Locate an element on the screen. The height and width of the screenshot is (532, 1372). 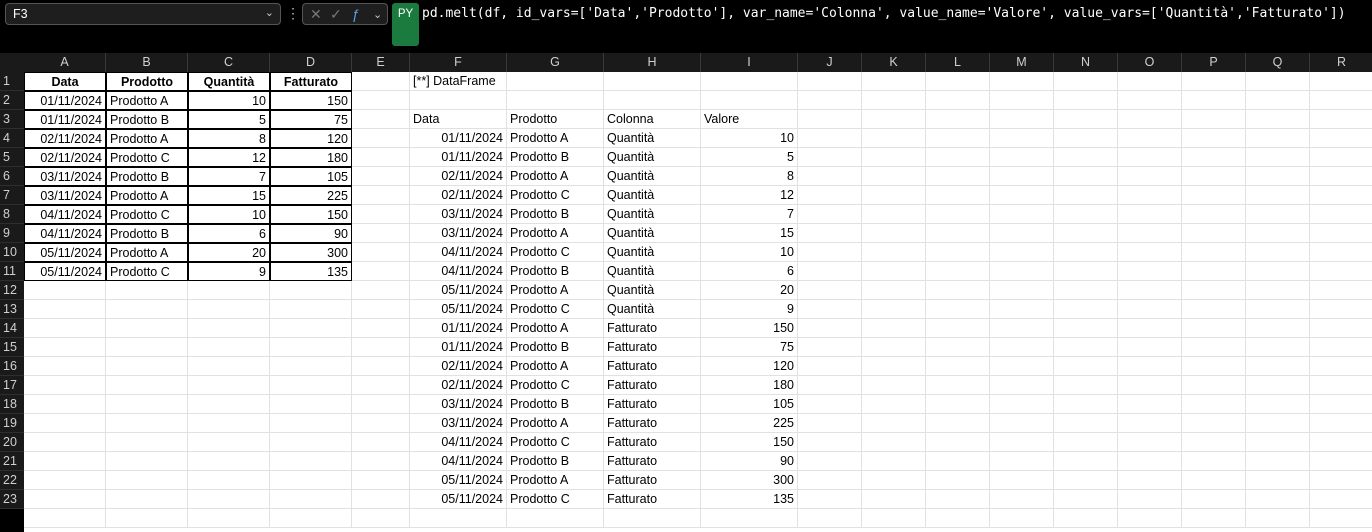
row-header-14: 14 is located at coordinates (12, 328).